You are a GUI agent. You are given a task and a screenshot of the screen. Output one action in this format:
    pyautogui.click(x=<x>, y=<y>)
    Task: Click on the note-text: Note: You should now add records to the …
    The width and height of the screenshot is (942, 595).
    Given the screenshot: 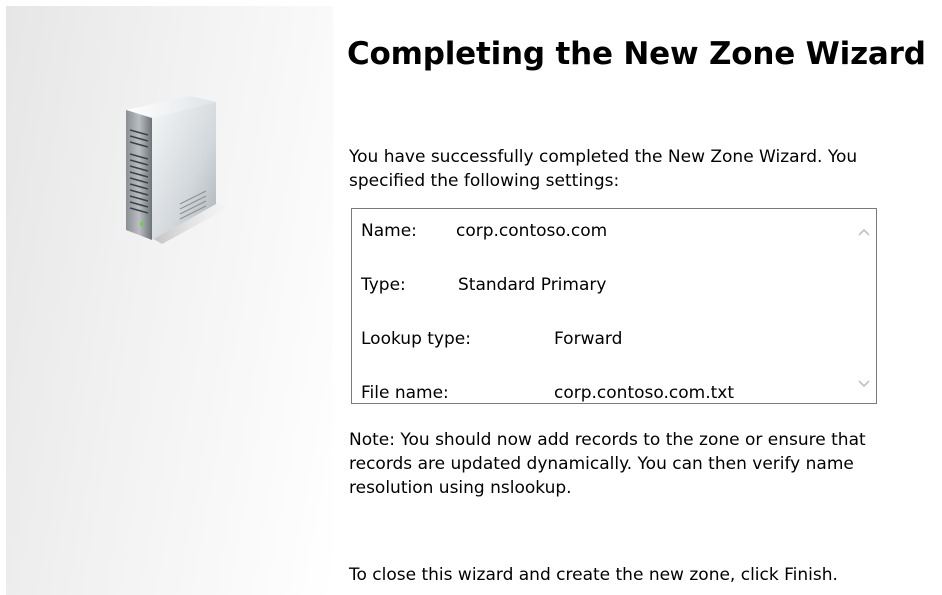 What is the action you would take?
    pyautogui.click(x=607, y=464)
    